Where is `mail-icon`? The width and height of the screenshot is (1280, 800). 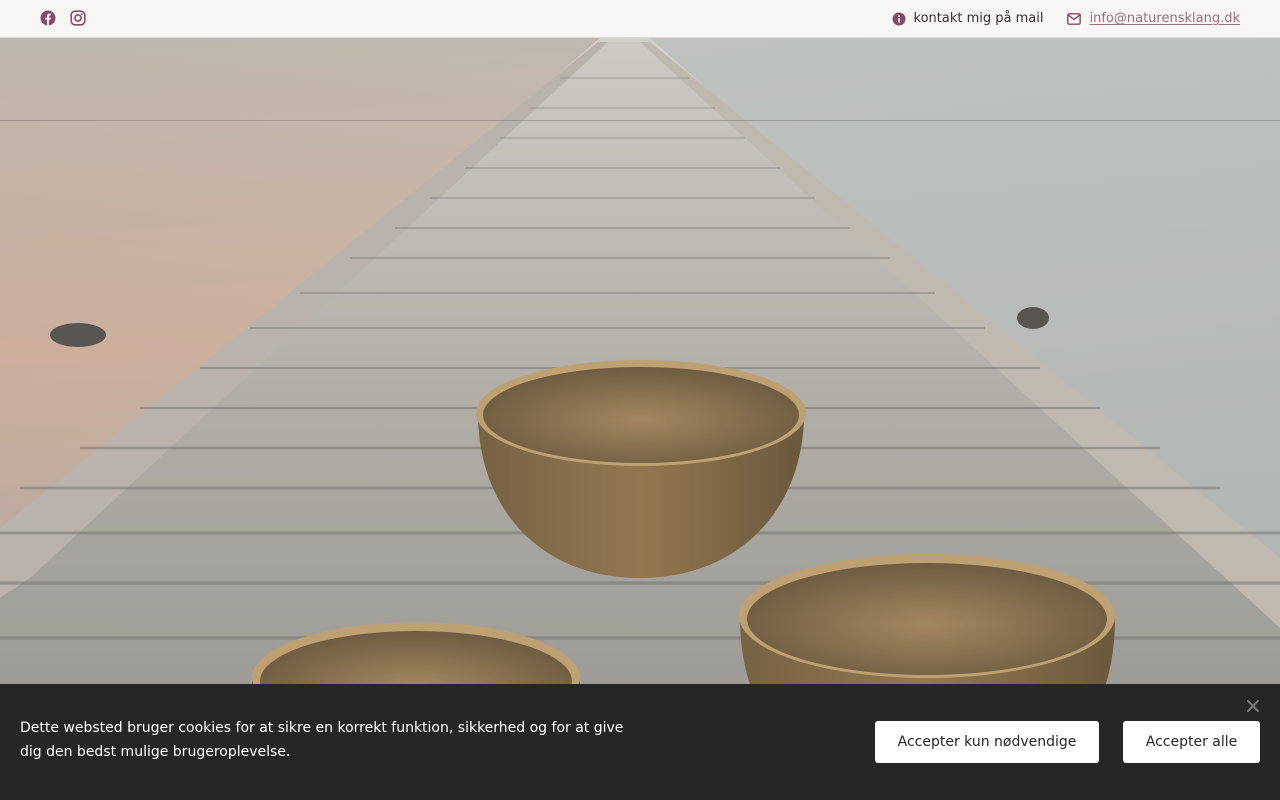
mail-icon is located at coordinates (1074, 18).